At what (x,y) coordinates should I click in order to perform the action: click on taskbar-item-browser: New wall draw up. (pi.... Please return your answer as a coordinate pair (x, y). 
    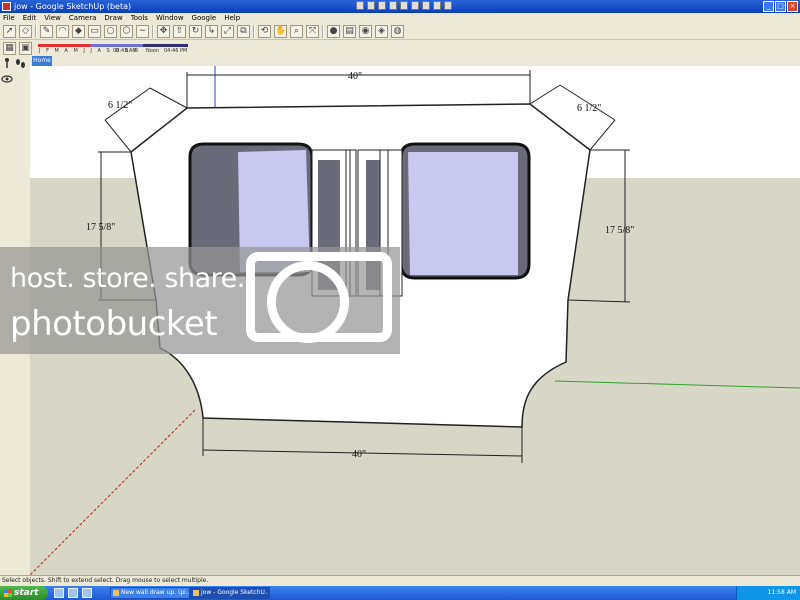
    Looking at the image, I should click on (150, 593).